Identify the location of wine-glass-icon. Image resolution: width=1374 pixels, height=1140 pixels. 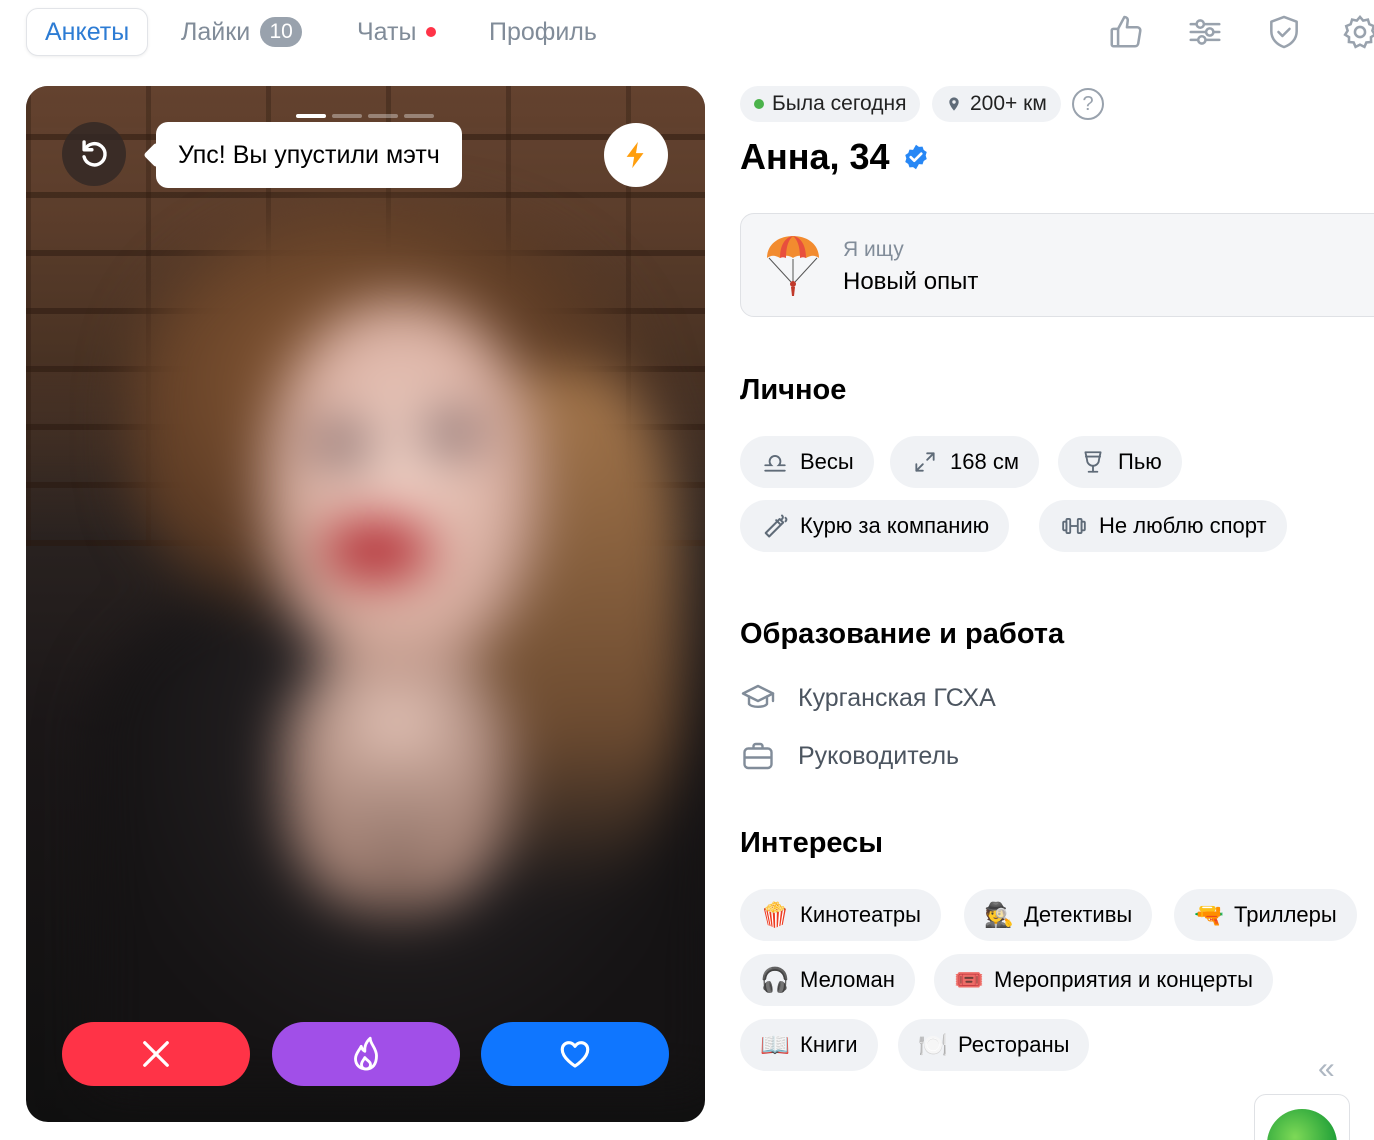
(1093, 462).